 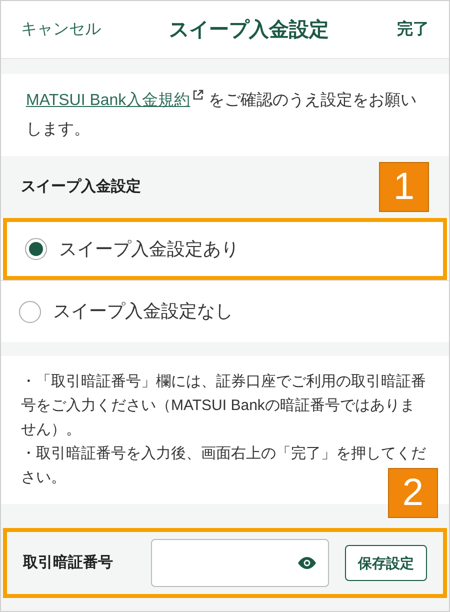 I want to click on radio-option: スイープ入金設定あり, so click(x=225, y=249).